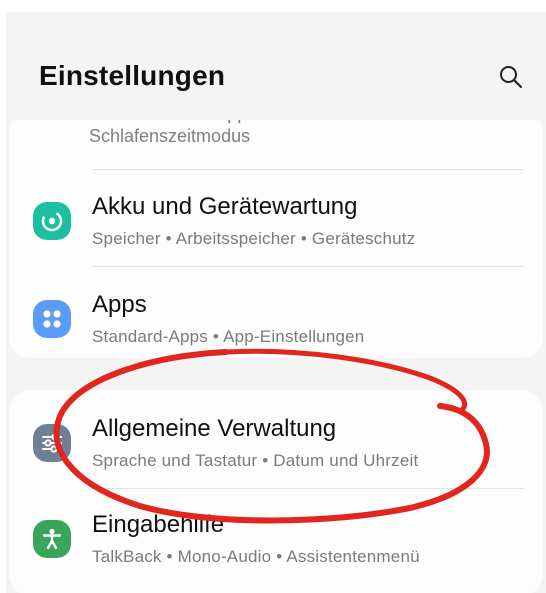 This screenshot has width=546, height=593. I want to click on search-icon, so click(511, 77).